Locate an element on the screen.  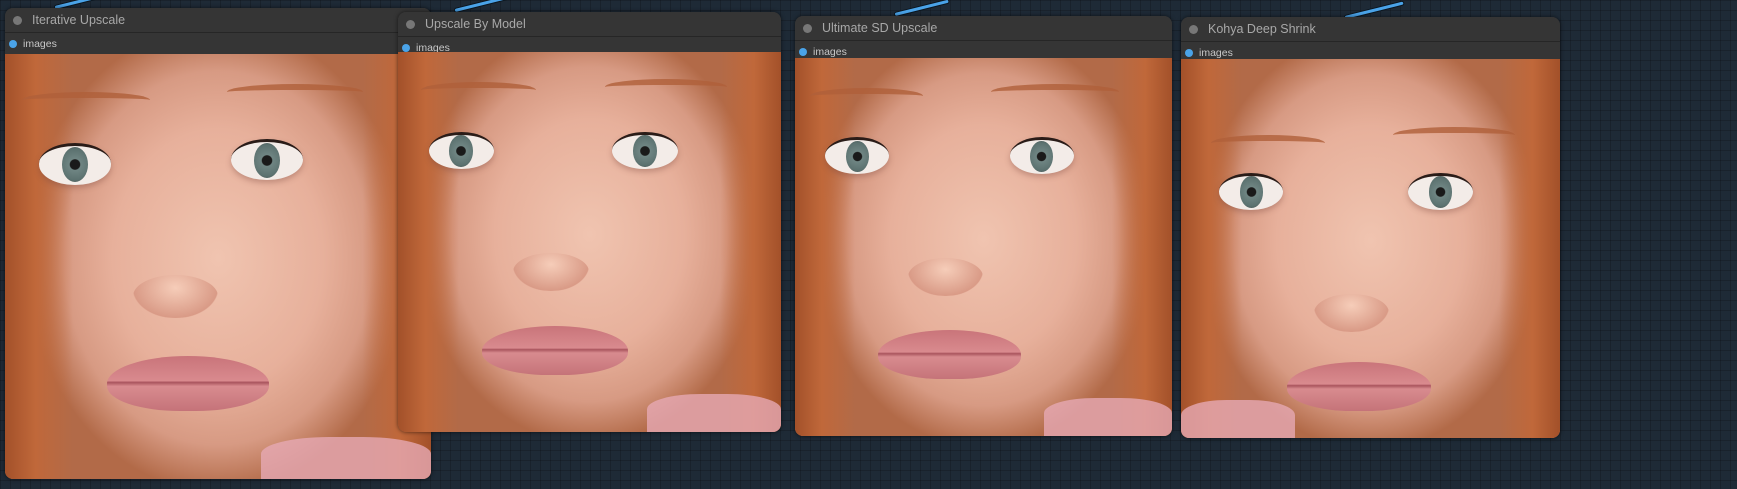
node-title-bar: Iterative Upscale is located at coordinates (218, 20).